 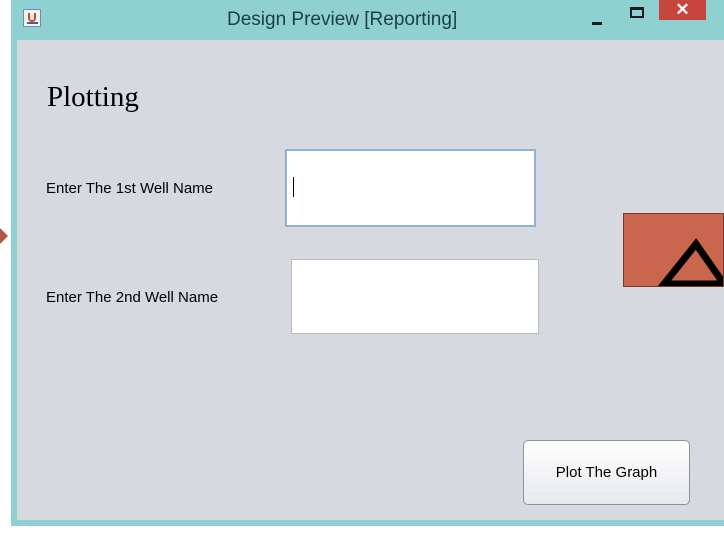 I want to click on warning-shape, so click(x=673, y=250).